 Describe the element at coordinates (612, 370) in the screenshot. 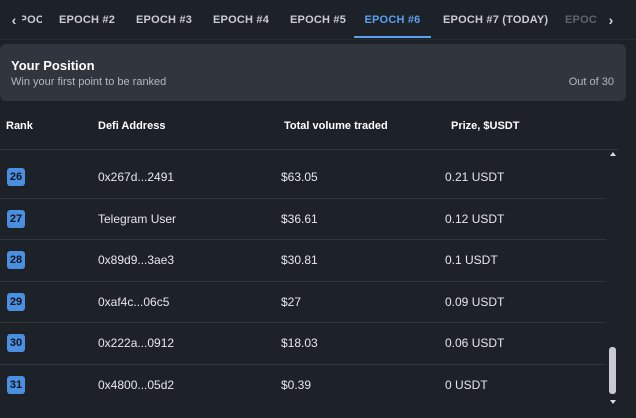

I see `scroll-thumb` at that location.